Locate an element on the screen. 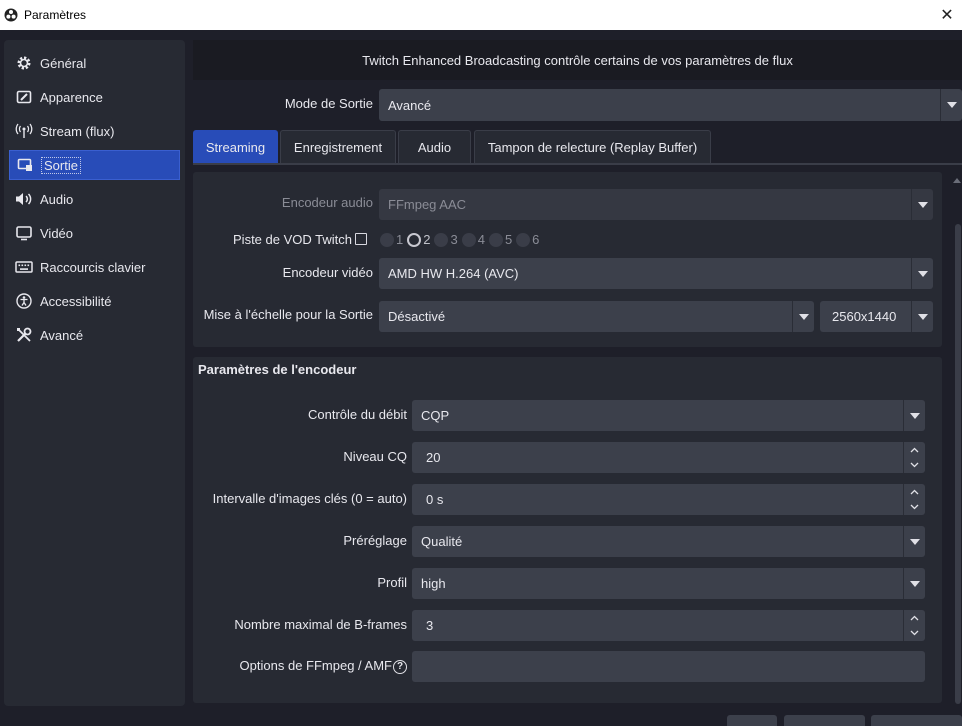 The width and height of the screenshot is (962, 726). close-button: ✕ is located at coordinates (947, 15).